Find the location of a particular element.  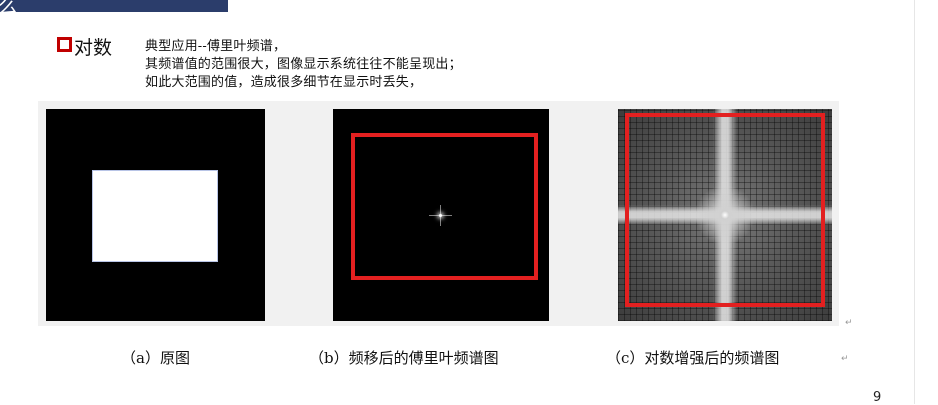

original-image is located at coordinates (155, 215).